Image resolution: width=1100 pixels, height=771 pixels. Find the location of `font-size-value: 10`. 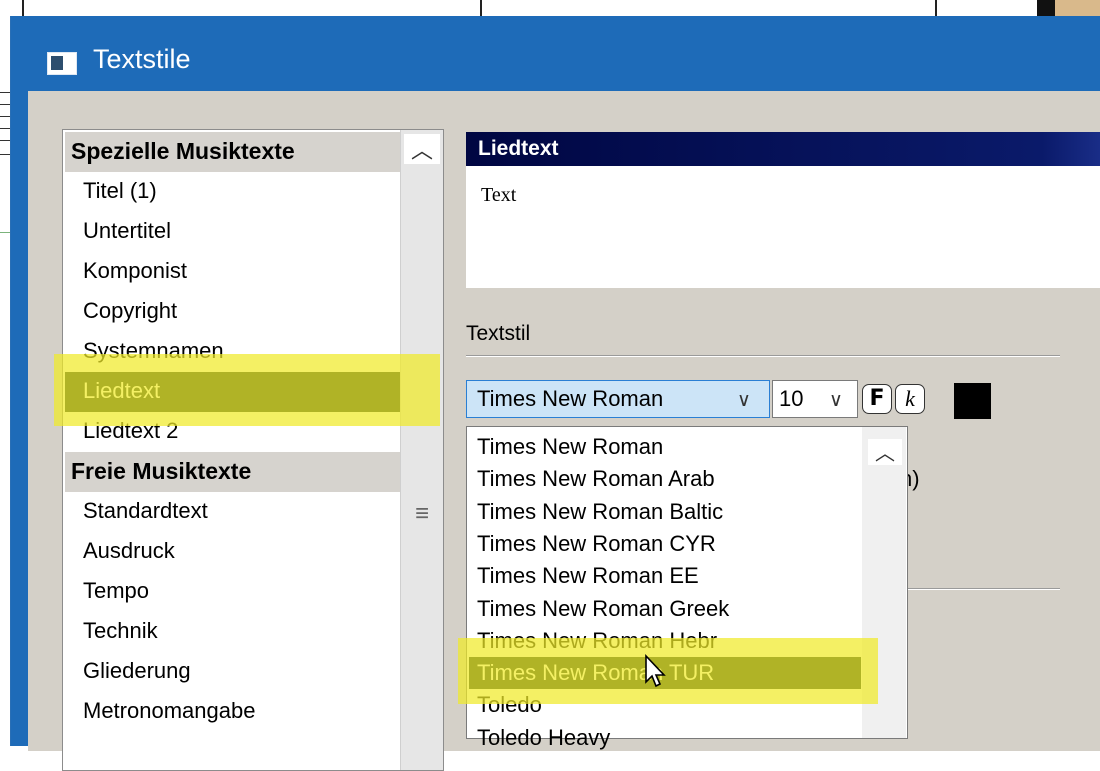

font-size-value: 10 is located at coordinates (791, 398).